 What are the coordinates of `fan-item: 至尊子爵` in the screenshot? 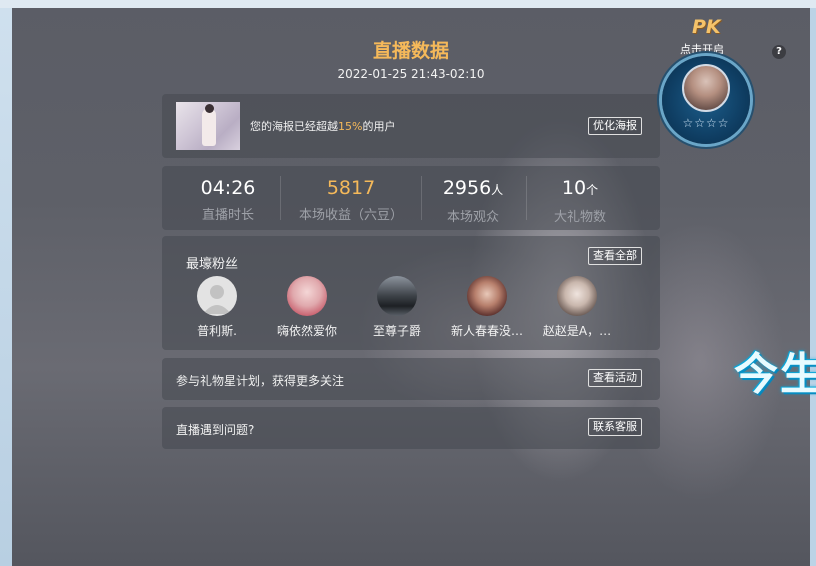 It's located at (397, 307).